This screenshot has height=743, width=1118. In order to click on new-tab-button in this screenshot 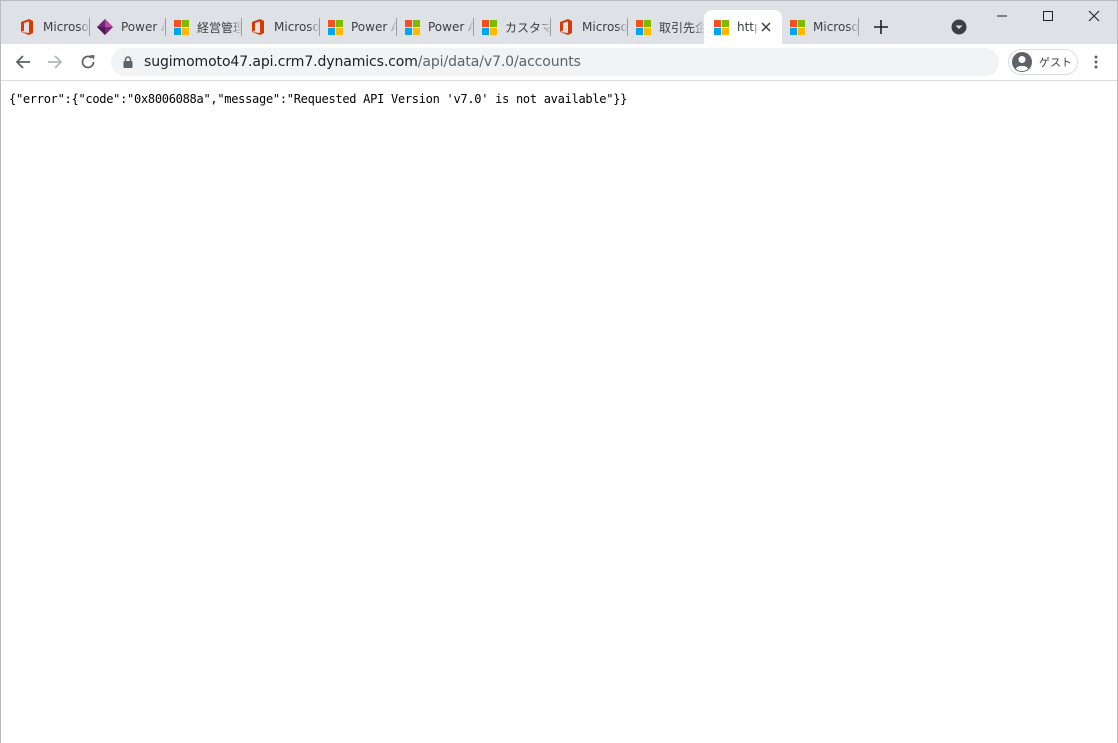, I will do `click(881, 27)`.